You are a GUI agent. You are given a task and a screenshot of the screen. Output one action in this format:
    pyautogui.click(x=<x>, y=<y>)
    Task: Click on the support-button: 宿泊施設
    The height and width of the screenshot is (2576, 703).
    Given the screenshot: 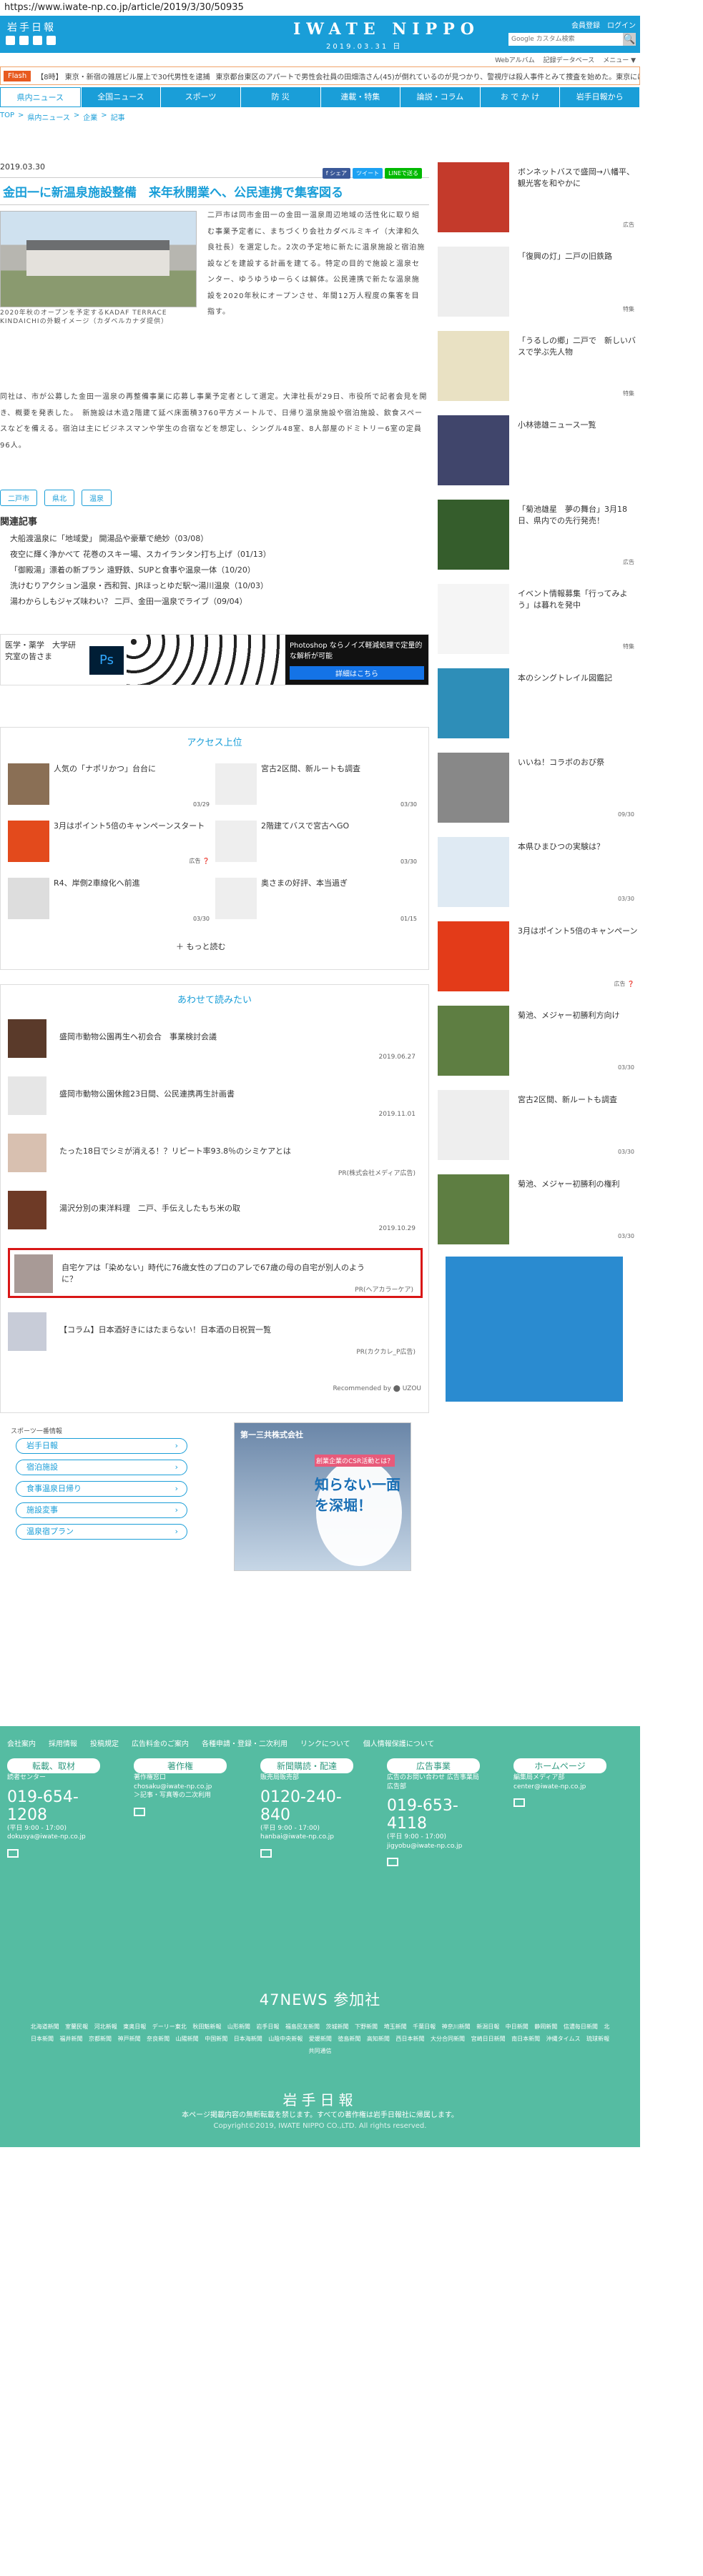 What is the action you would take?
    pyautogui.click(x=102, y=1467)
    